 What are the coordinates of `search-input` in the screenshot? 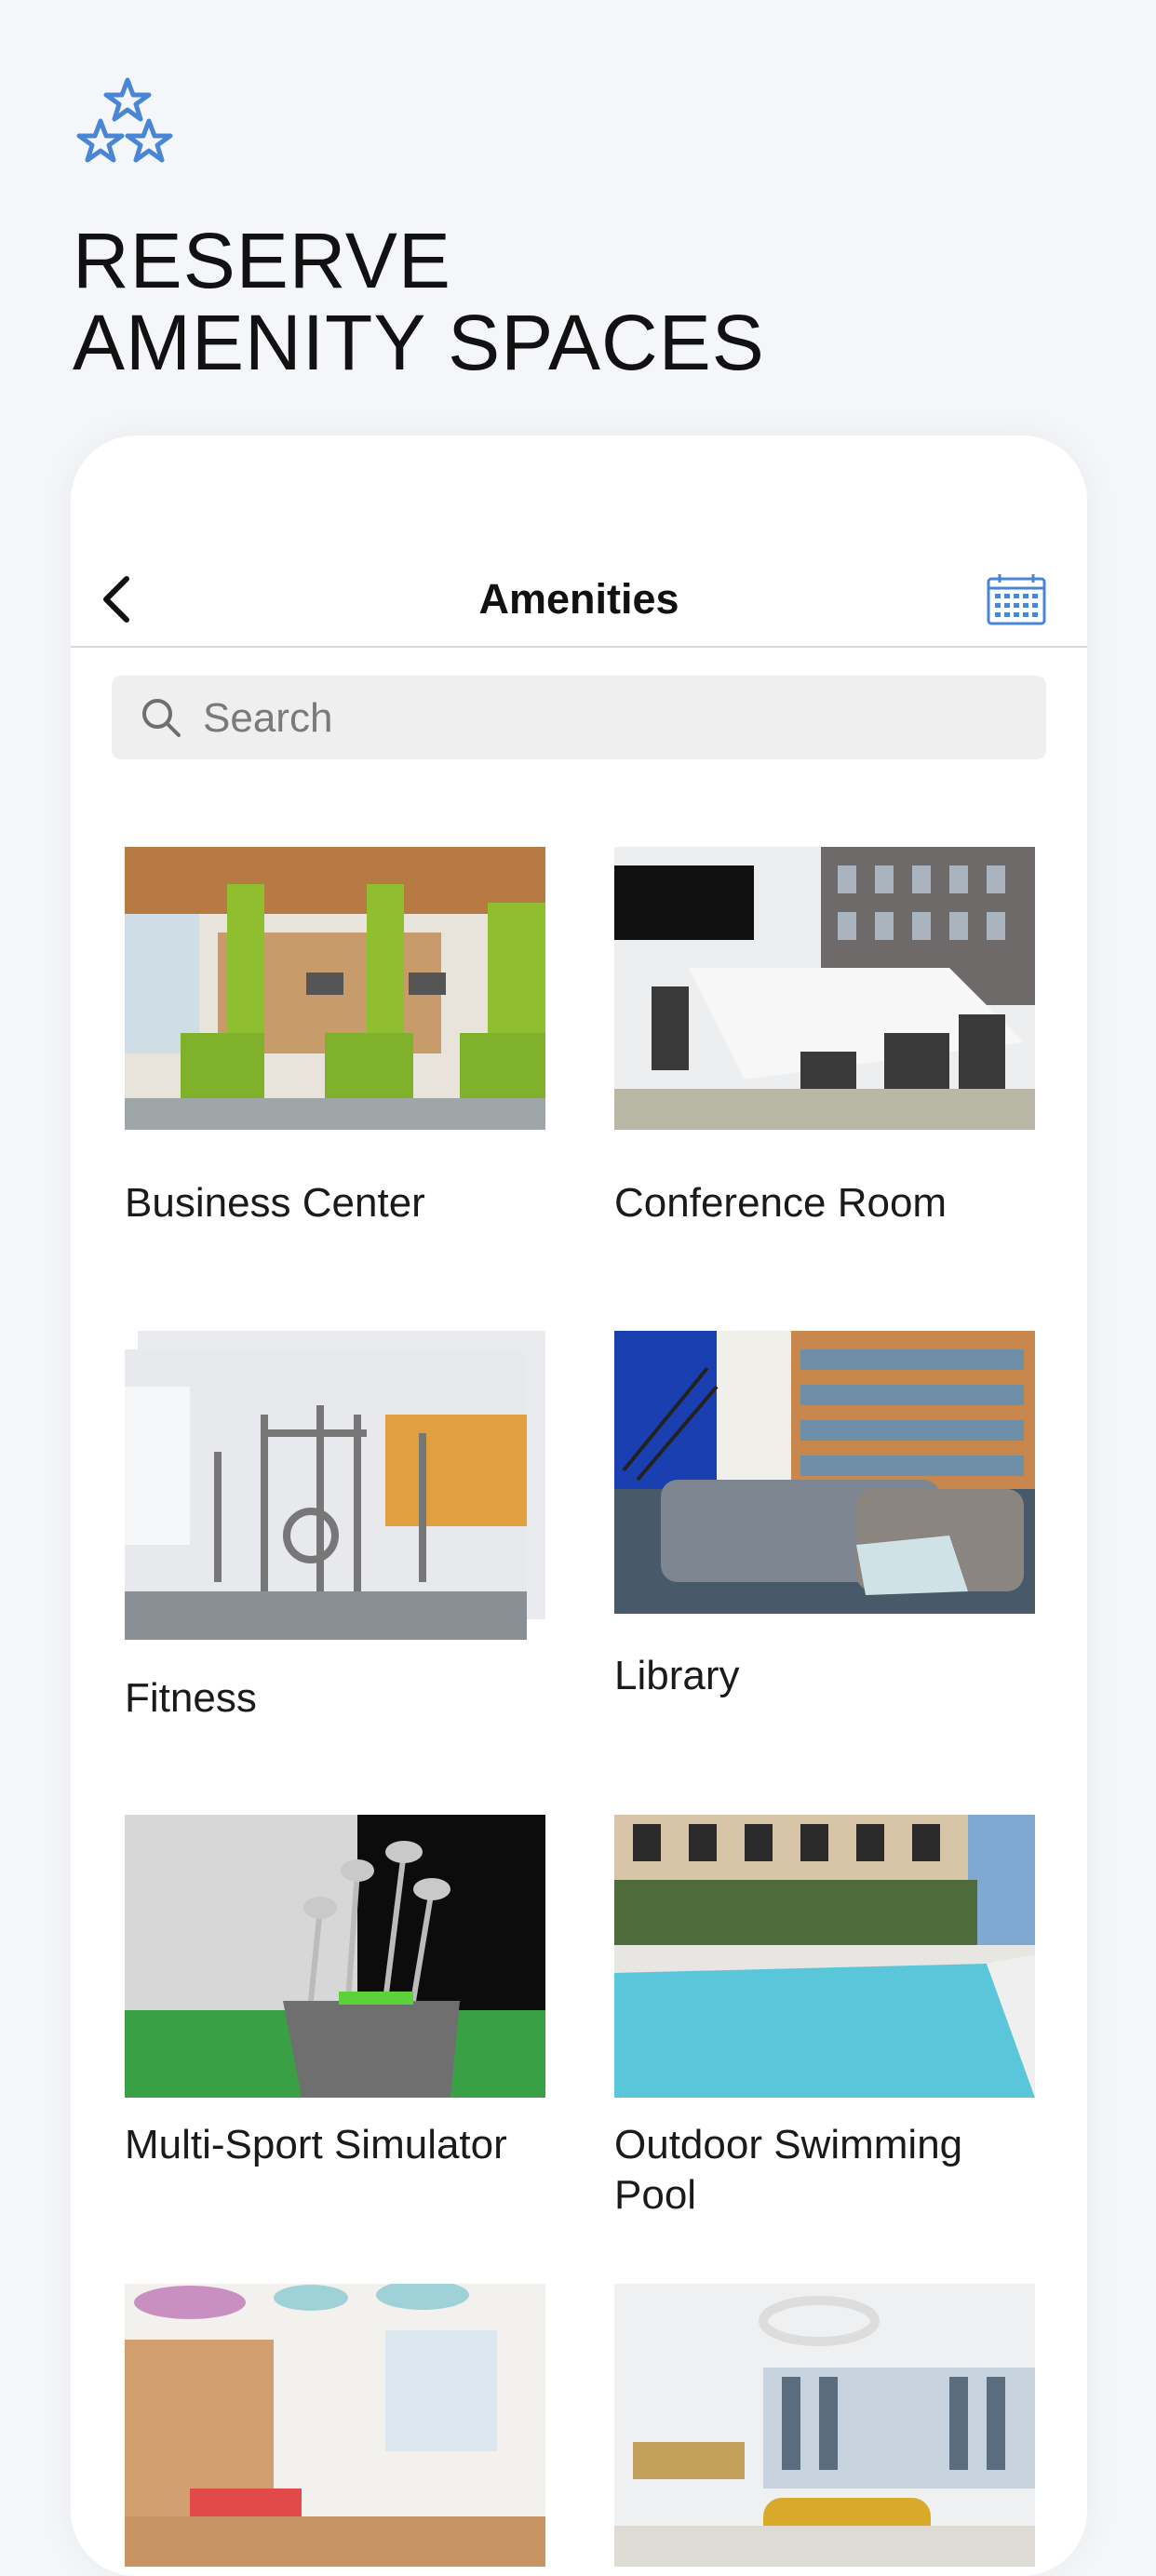 It's located at (612, 718).